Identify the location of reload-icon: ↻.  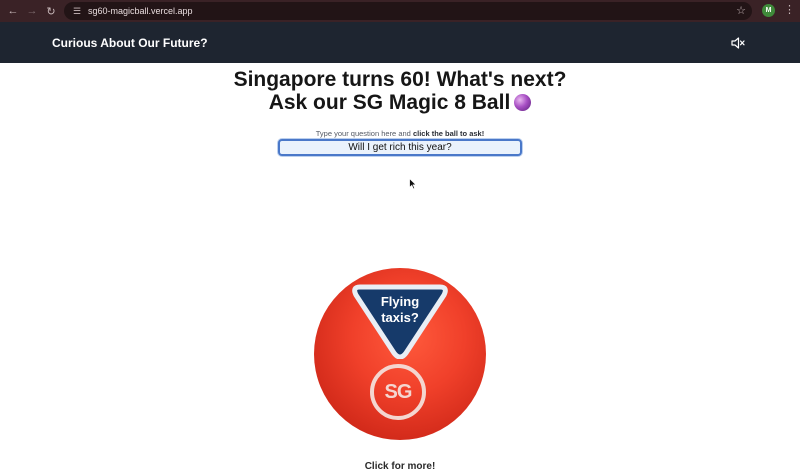
(51, 11).